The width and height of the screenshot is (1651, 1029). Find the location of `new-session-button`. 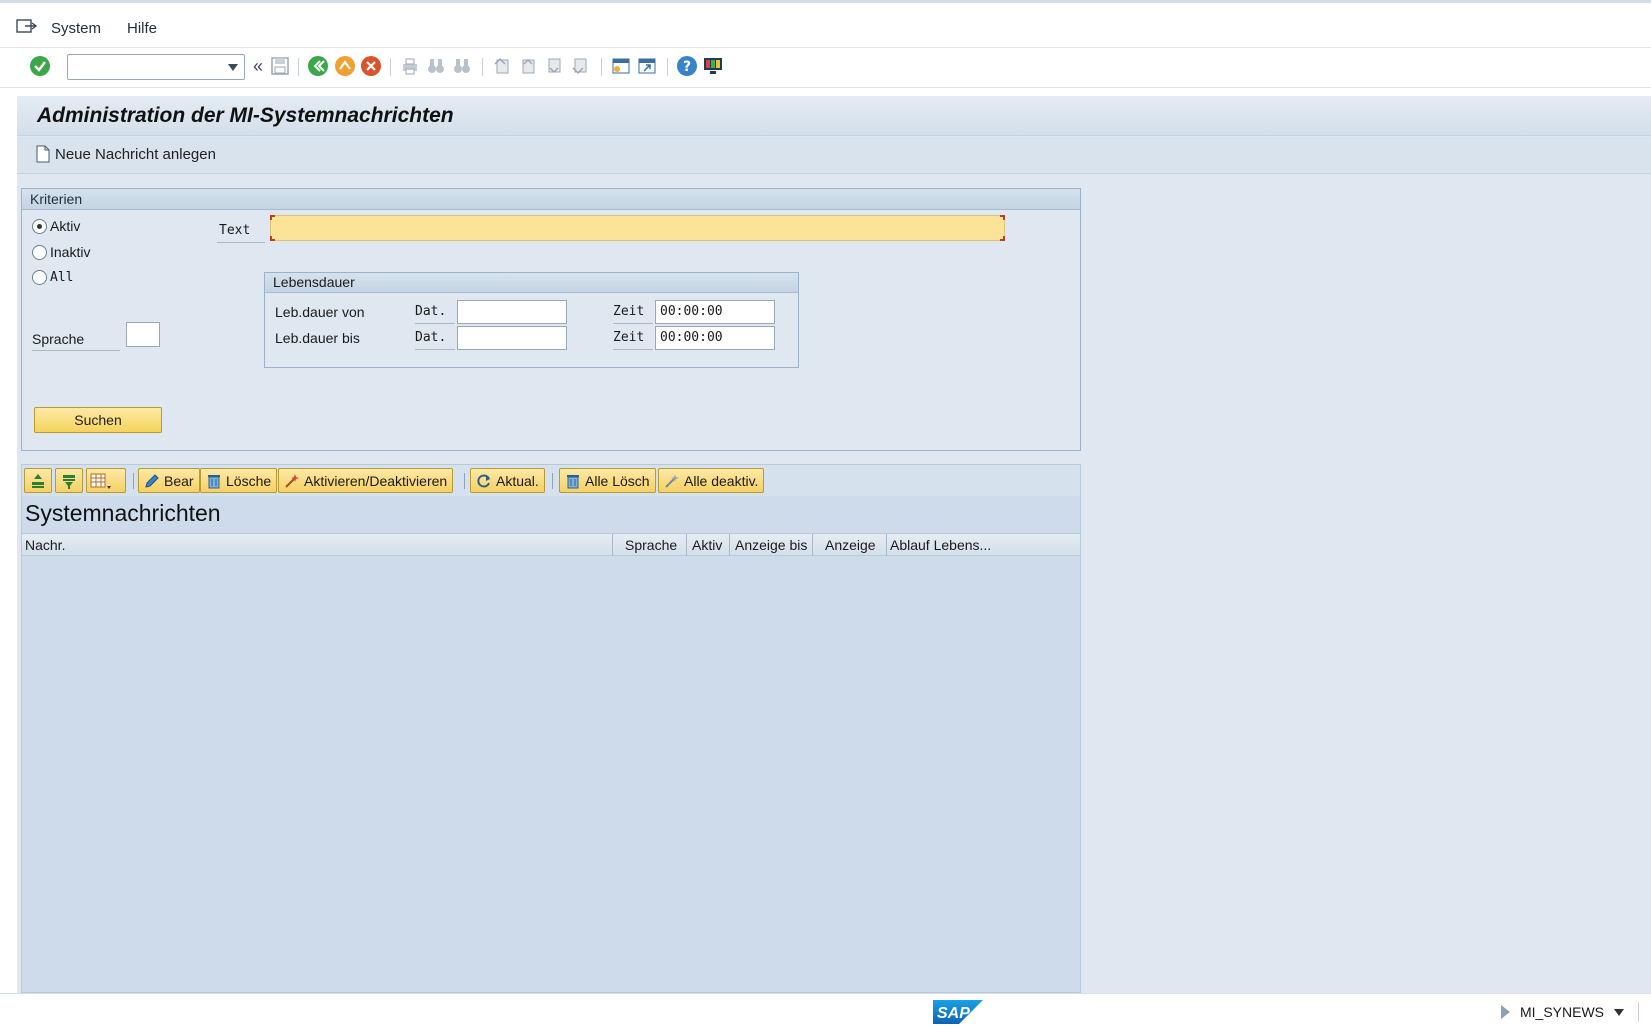

new-session-button is located at coordinates (621, 66).